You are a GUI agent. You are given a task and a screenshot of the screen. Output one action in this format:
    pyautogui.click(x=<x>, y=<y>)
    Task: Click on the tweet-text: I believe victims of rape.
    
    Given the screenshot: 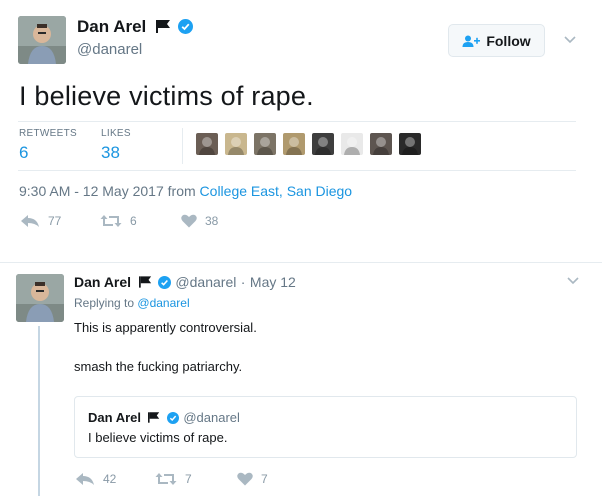 What is the action you would take?
    pyautogui.click(x=166, y=96)
    